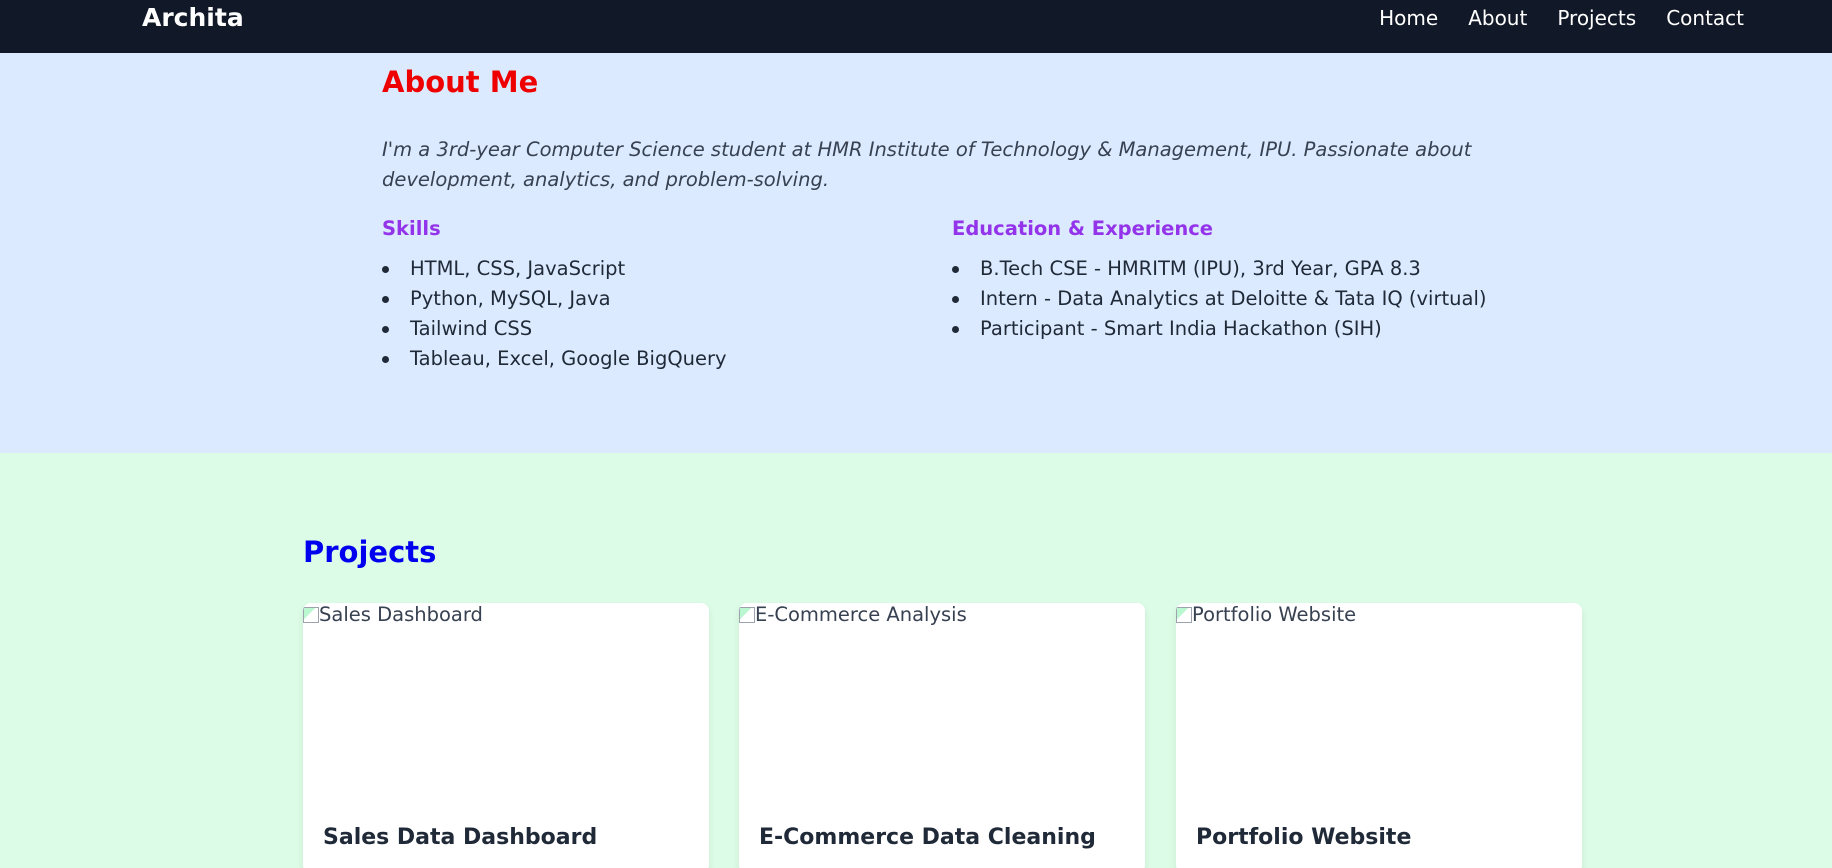 The width and height of the screenshot is (1832, 868). I want to click on project-image-alt: E-Commerce Analysis, so click(861, 614).